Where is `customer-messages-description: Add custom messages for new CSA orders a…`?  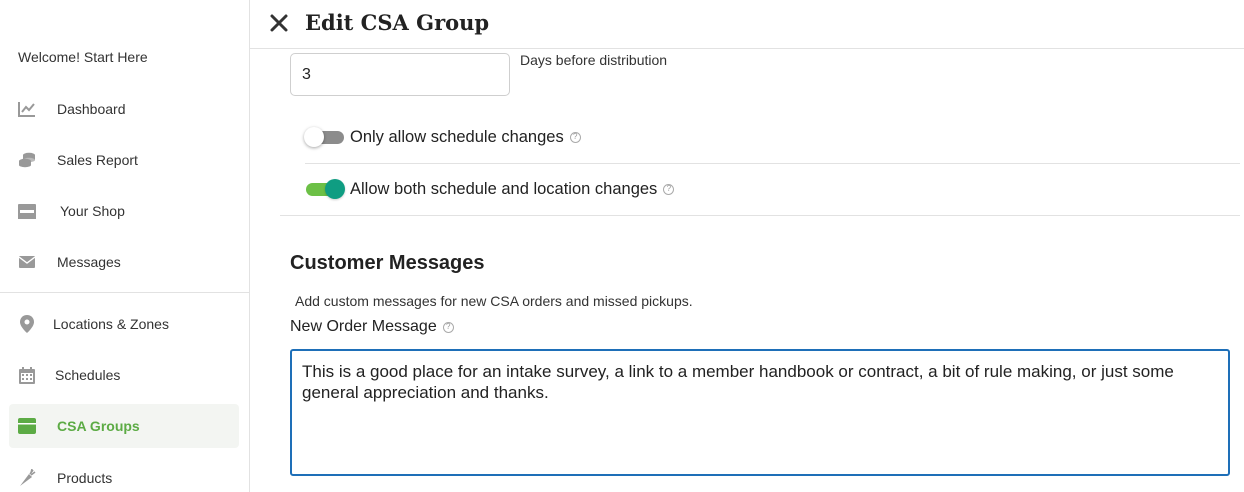
customer-messages-description: Add custom messages for new CSA orders a… is located at coordinates (494, 301).